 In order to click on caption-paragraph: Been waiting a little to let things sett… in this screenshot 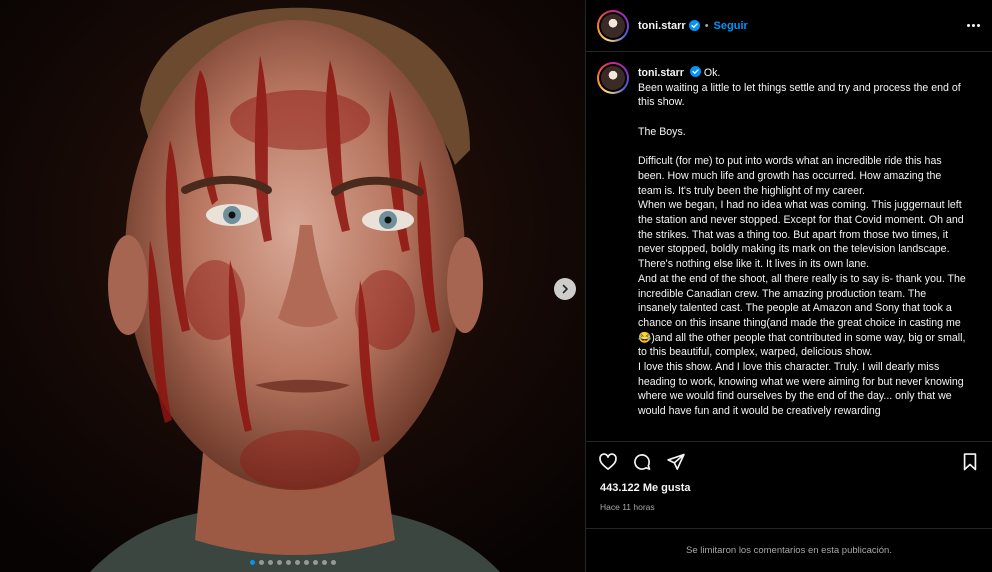, I will do `click(801, 95)`.